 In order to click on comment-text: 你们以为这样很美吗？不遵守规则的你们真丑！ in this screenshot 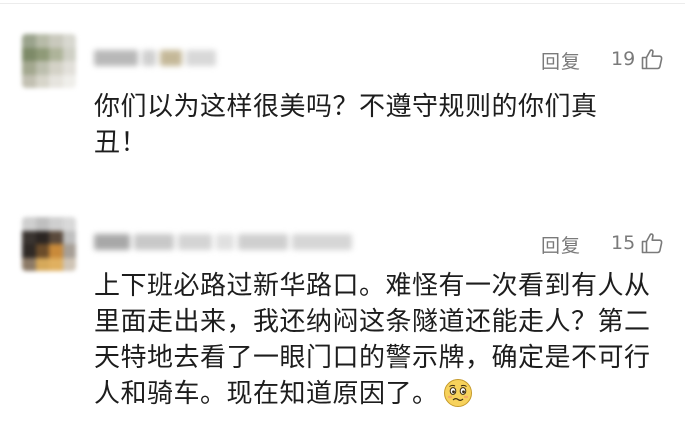, I will do `click(346, 125)`.